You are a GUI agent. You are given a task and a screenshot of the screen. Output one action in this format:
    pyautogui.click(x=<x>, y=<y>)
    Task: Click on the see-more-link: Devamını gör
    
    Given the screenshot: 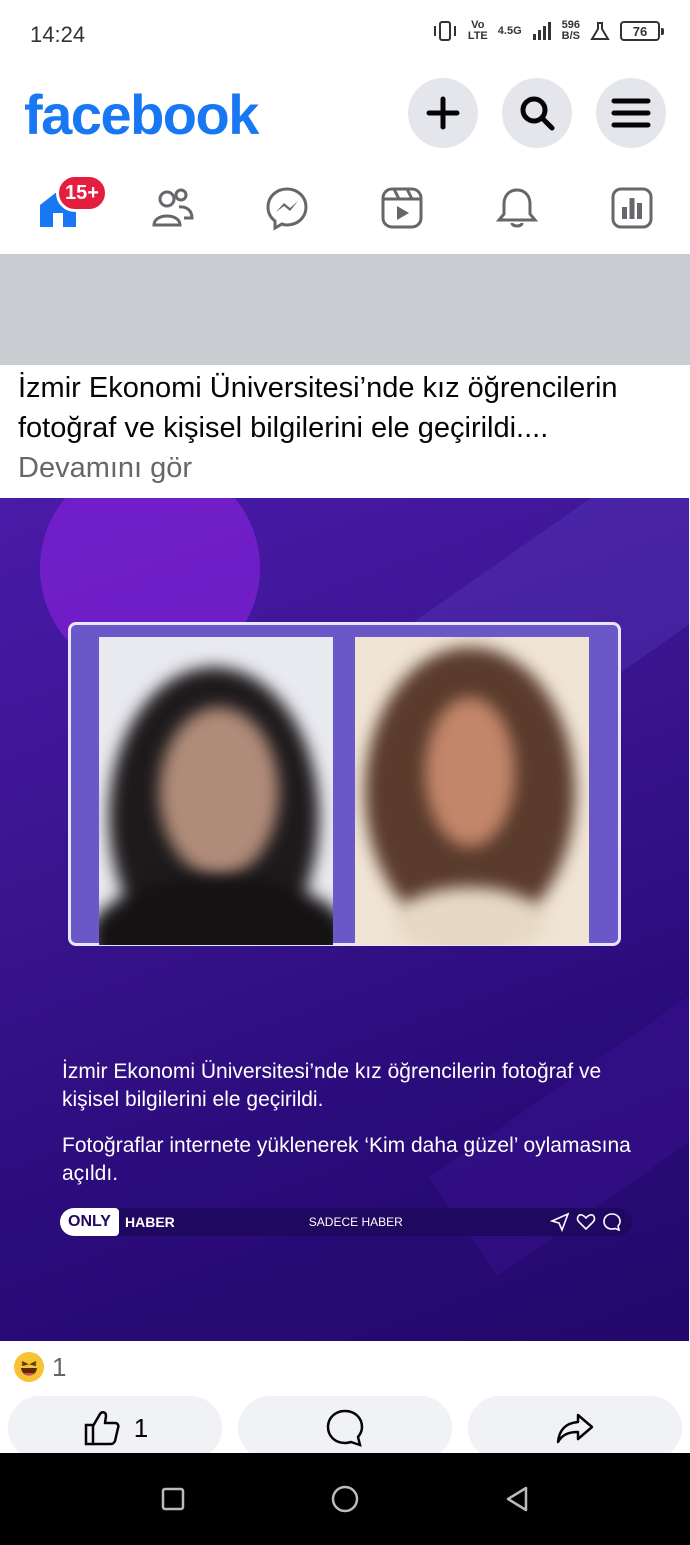 What is the action you would take?
    pyautogui.click(x=105, y=468)
    